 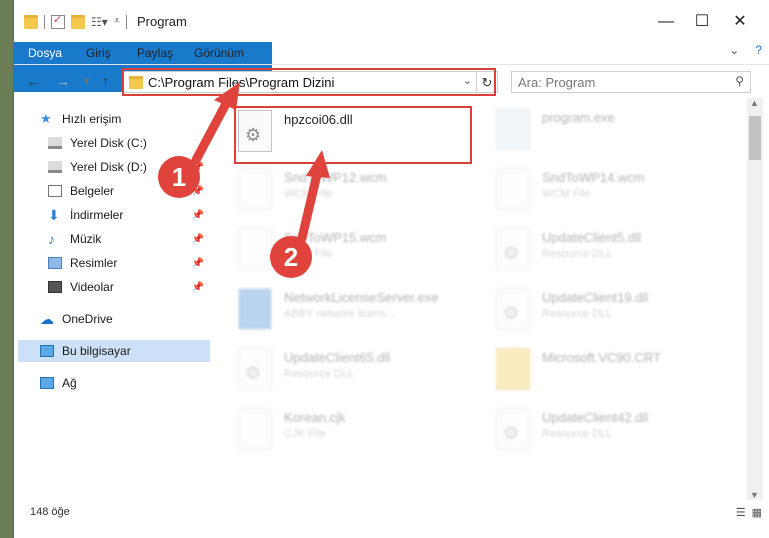 I want to click on step-2-badge: 2, so click(x=291, y=257).